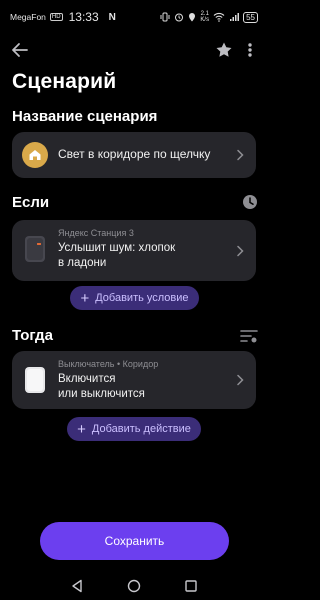 This screenshot has width=320, height=600. I want to click on more-options-button, so click(250, 50).